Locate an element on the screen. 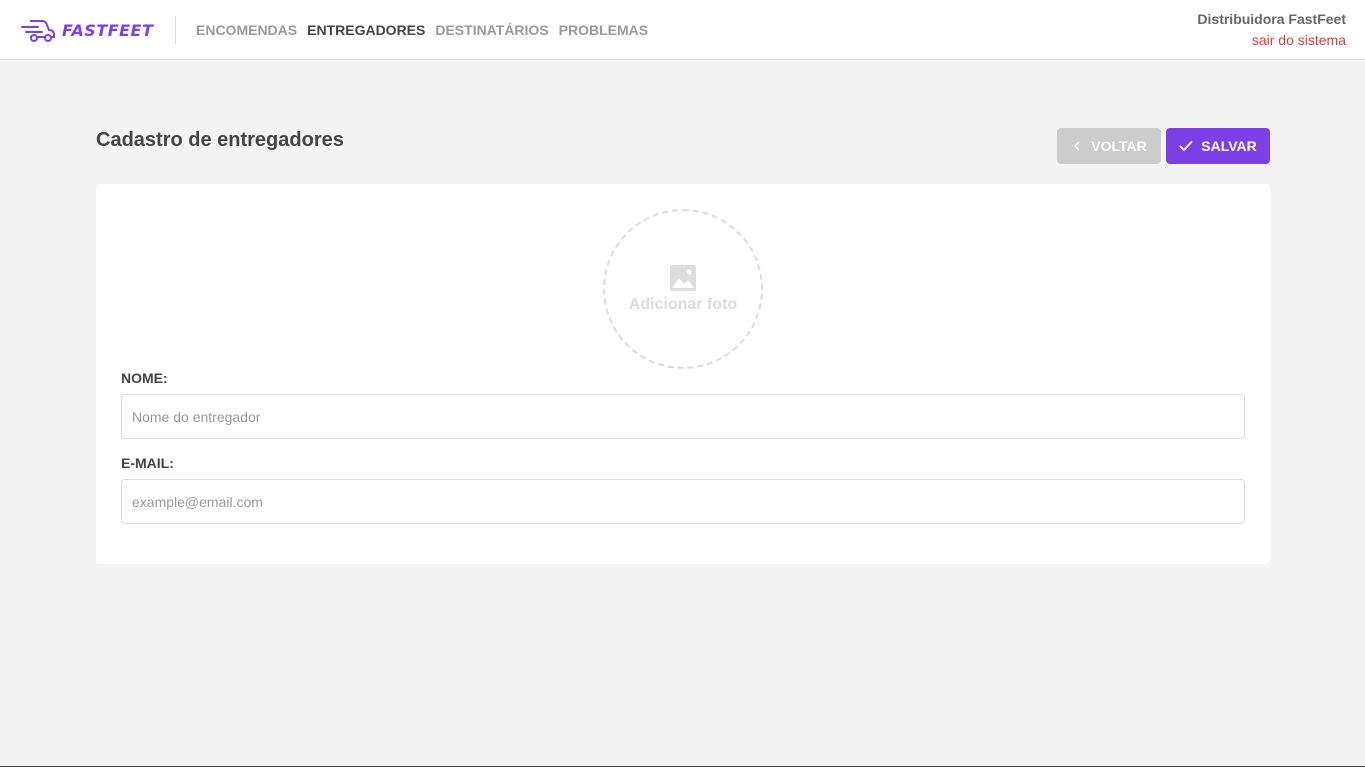 Image resolution: width=1365 pixels, height=767 pixels. app-logo: FASTFEET is located at coordinates (86, 30).